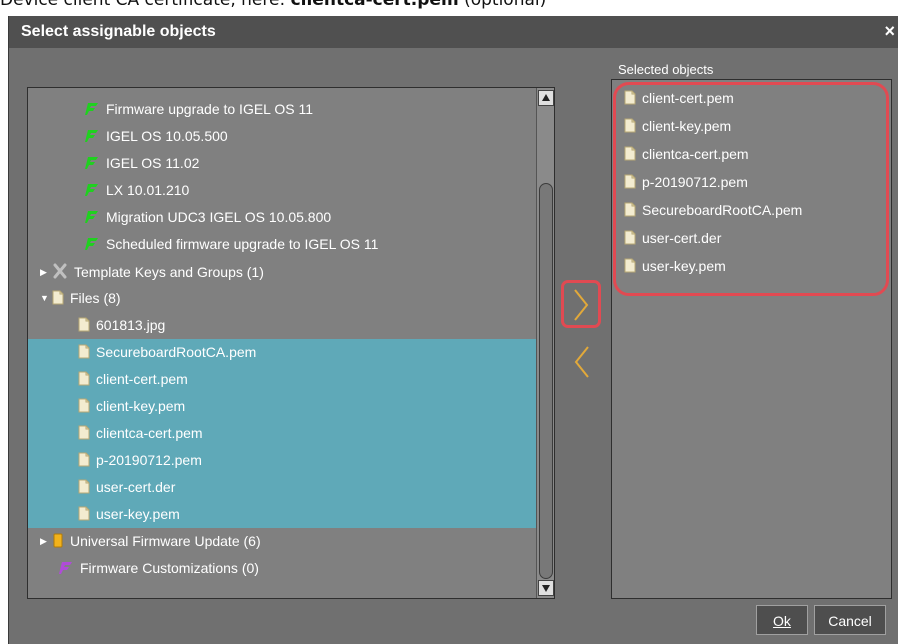  What do you see at coordinates (66, 568) in the screenshot?
I see `firmware-customization-icon` at bounding box center [66, 568].